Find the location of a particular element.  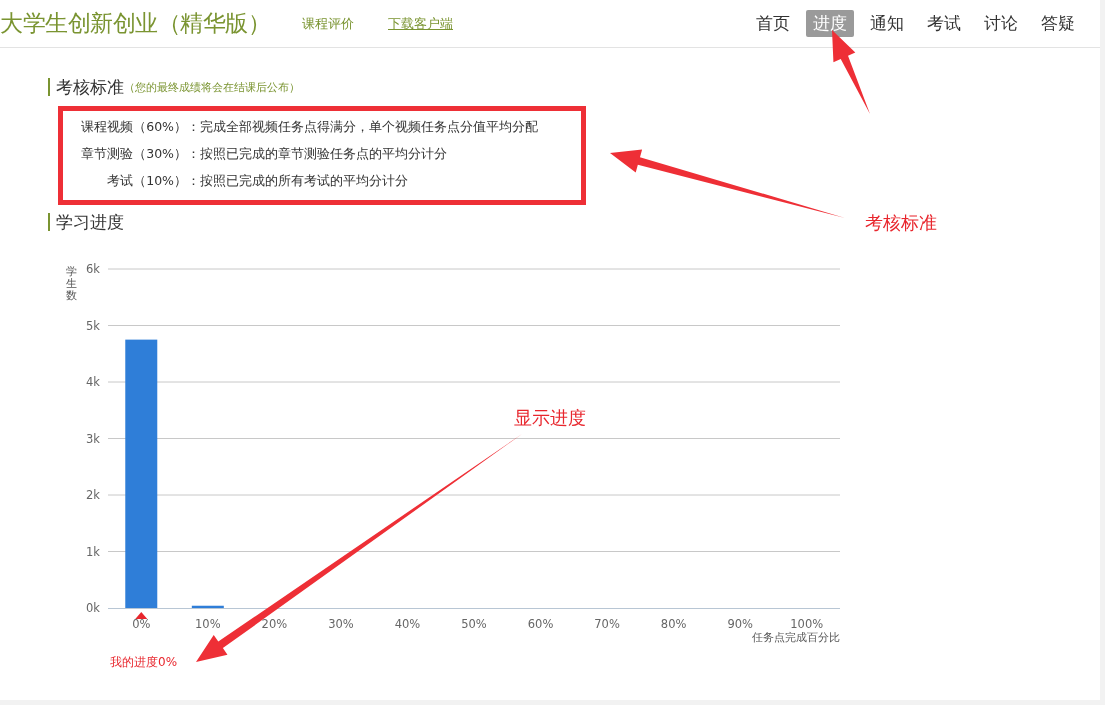

y-tick-label: 6k is located at coordinates (93, 269).